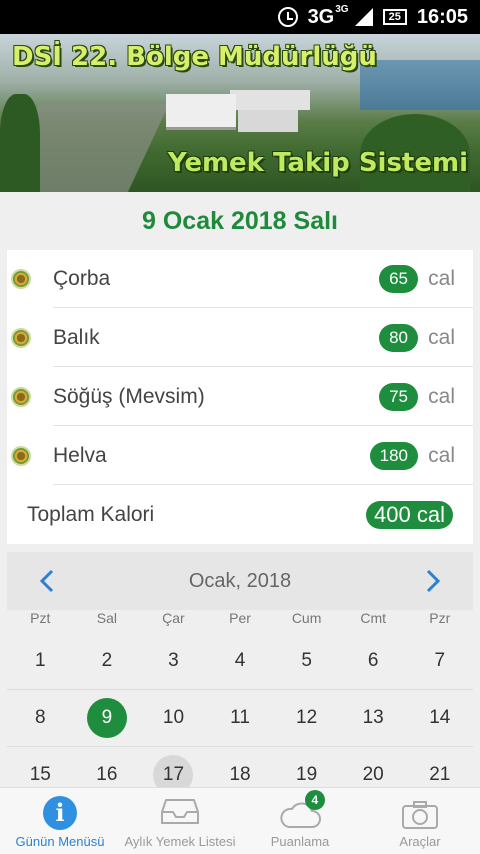 The width and height of the screenshot is (480, 854). I want to click on calendar-day: 10, so click(173, 718).